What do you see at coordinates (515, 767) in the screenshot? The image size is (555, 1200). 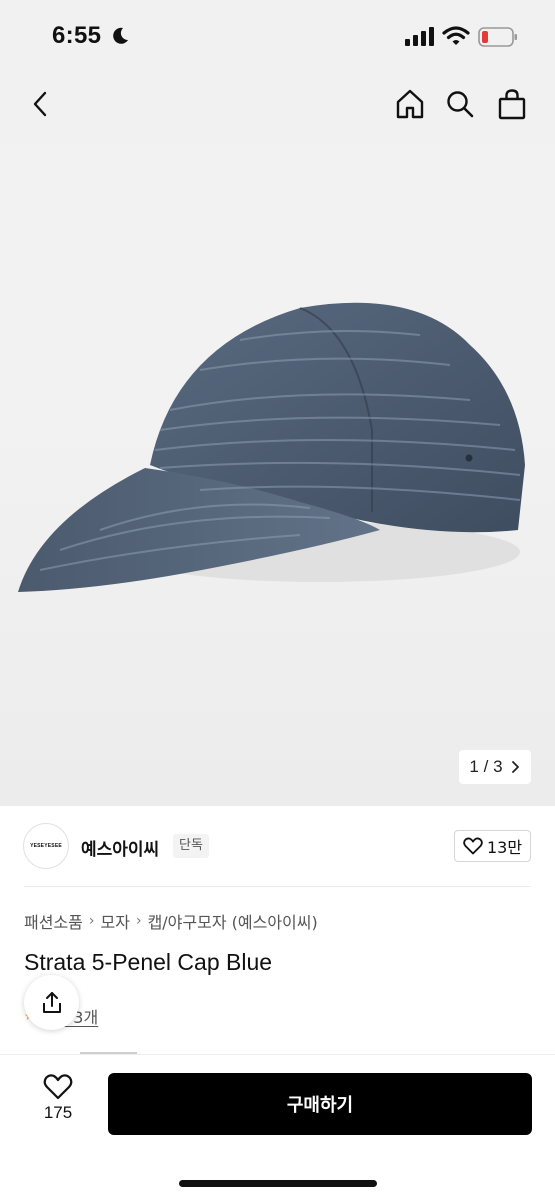 I see `chevron-right-icon` at bounding box center [515, 767].